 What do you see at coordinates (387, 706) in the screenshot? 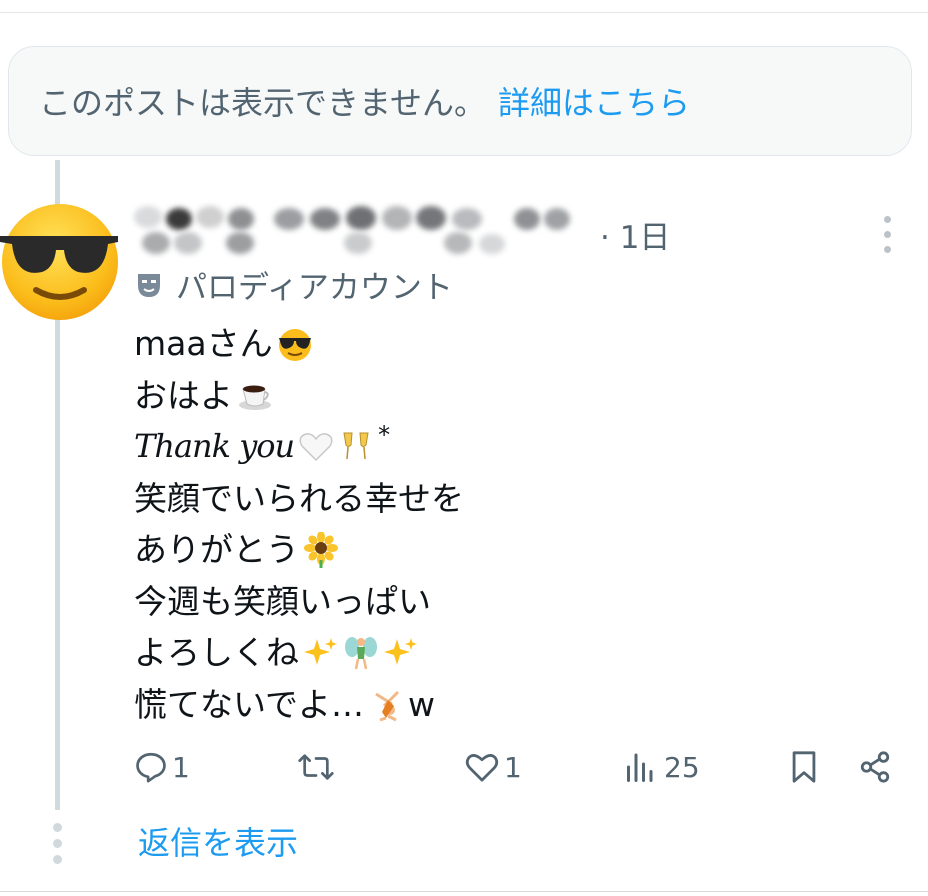
I see `cartwheel-emoji-icon` at bounding box center [387, 706].